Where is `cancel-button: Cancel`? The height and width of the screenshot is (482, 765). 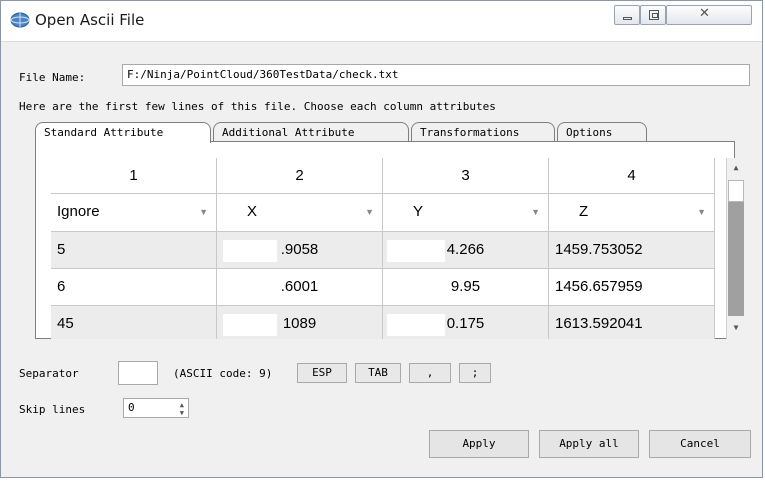
cancel-button: Cancel is located at coordinates (700, 444).